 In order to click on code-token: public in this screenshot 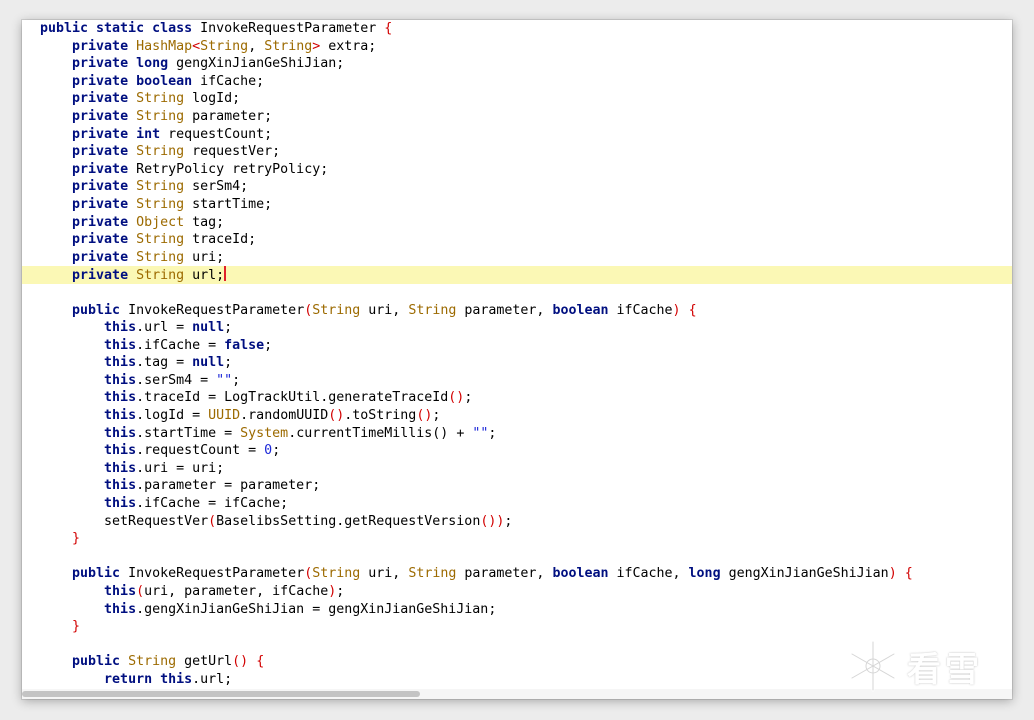, I will do `click(100, 574)`.